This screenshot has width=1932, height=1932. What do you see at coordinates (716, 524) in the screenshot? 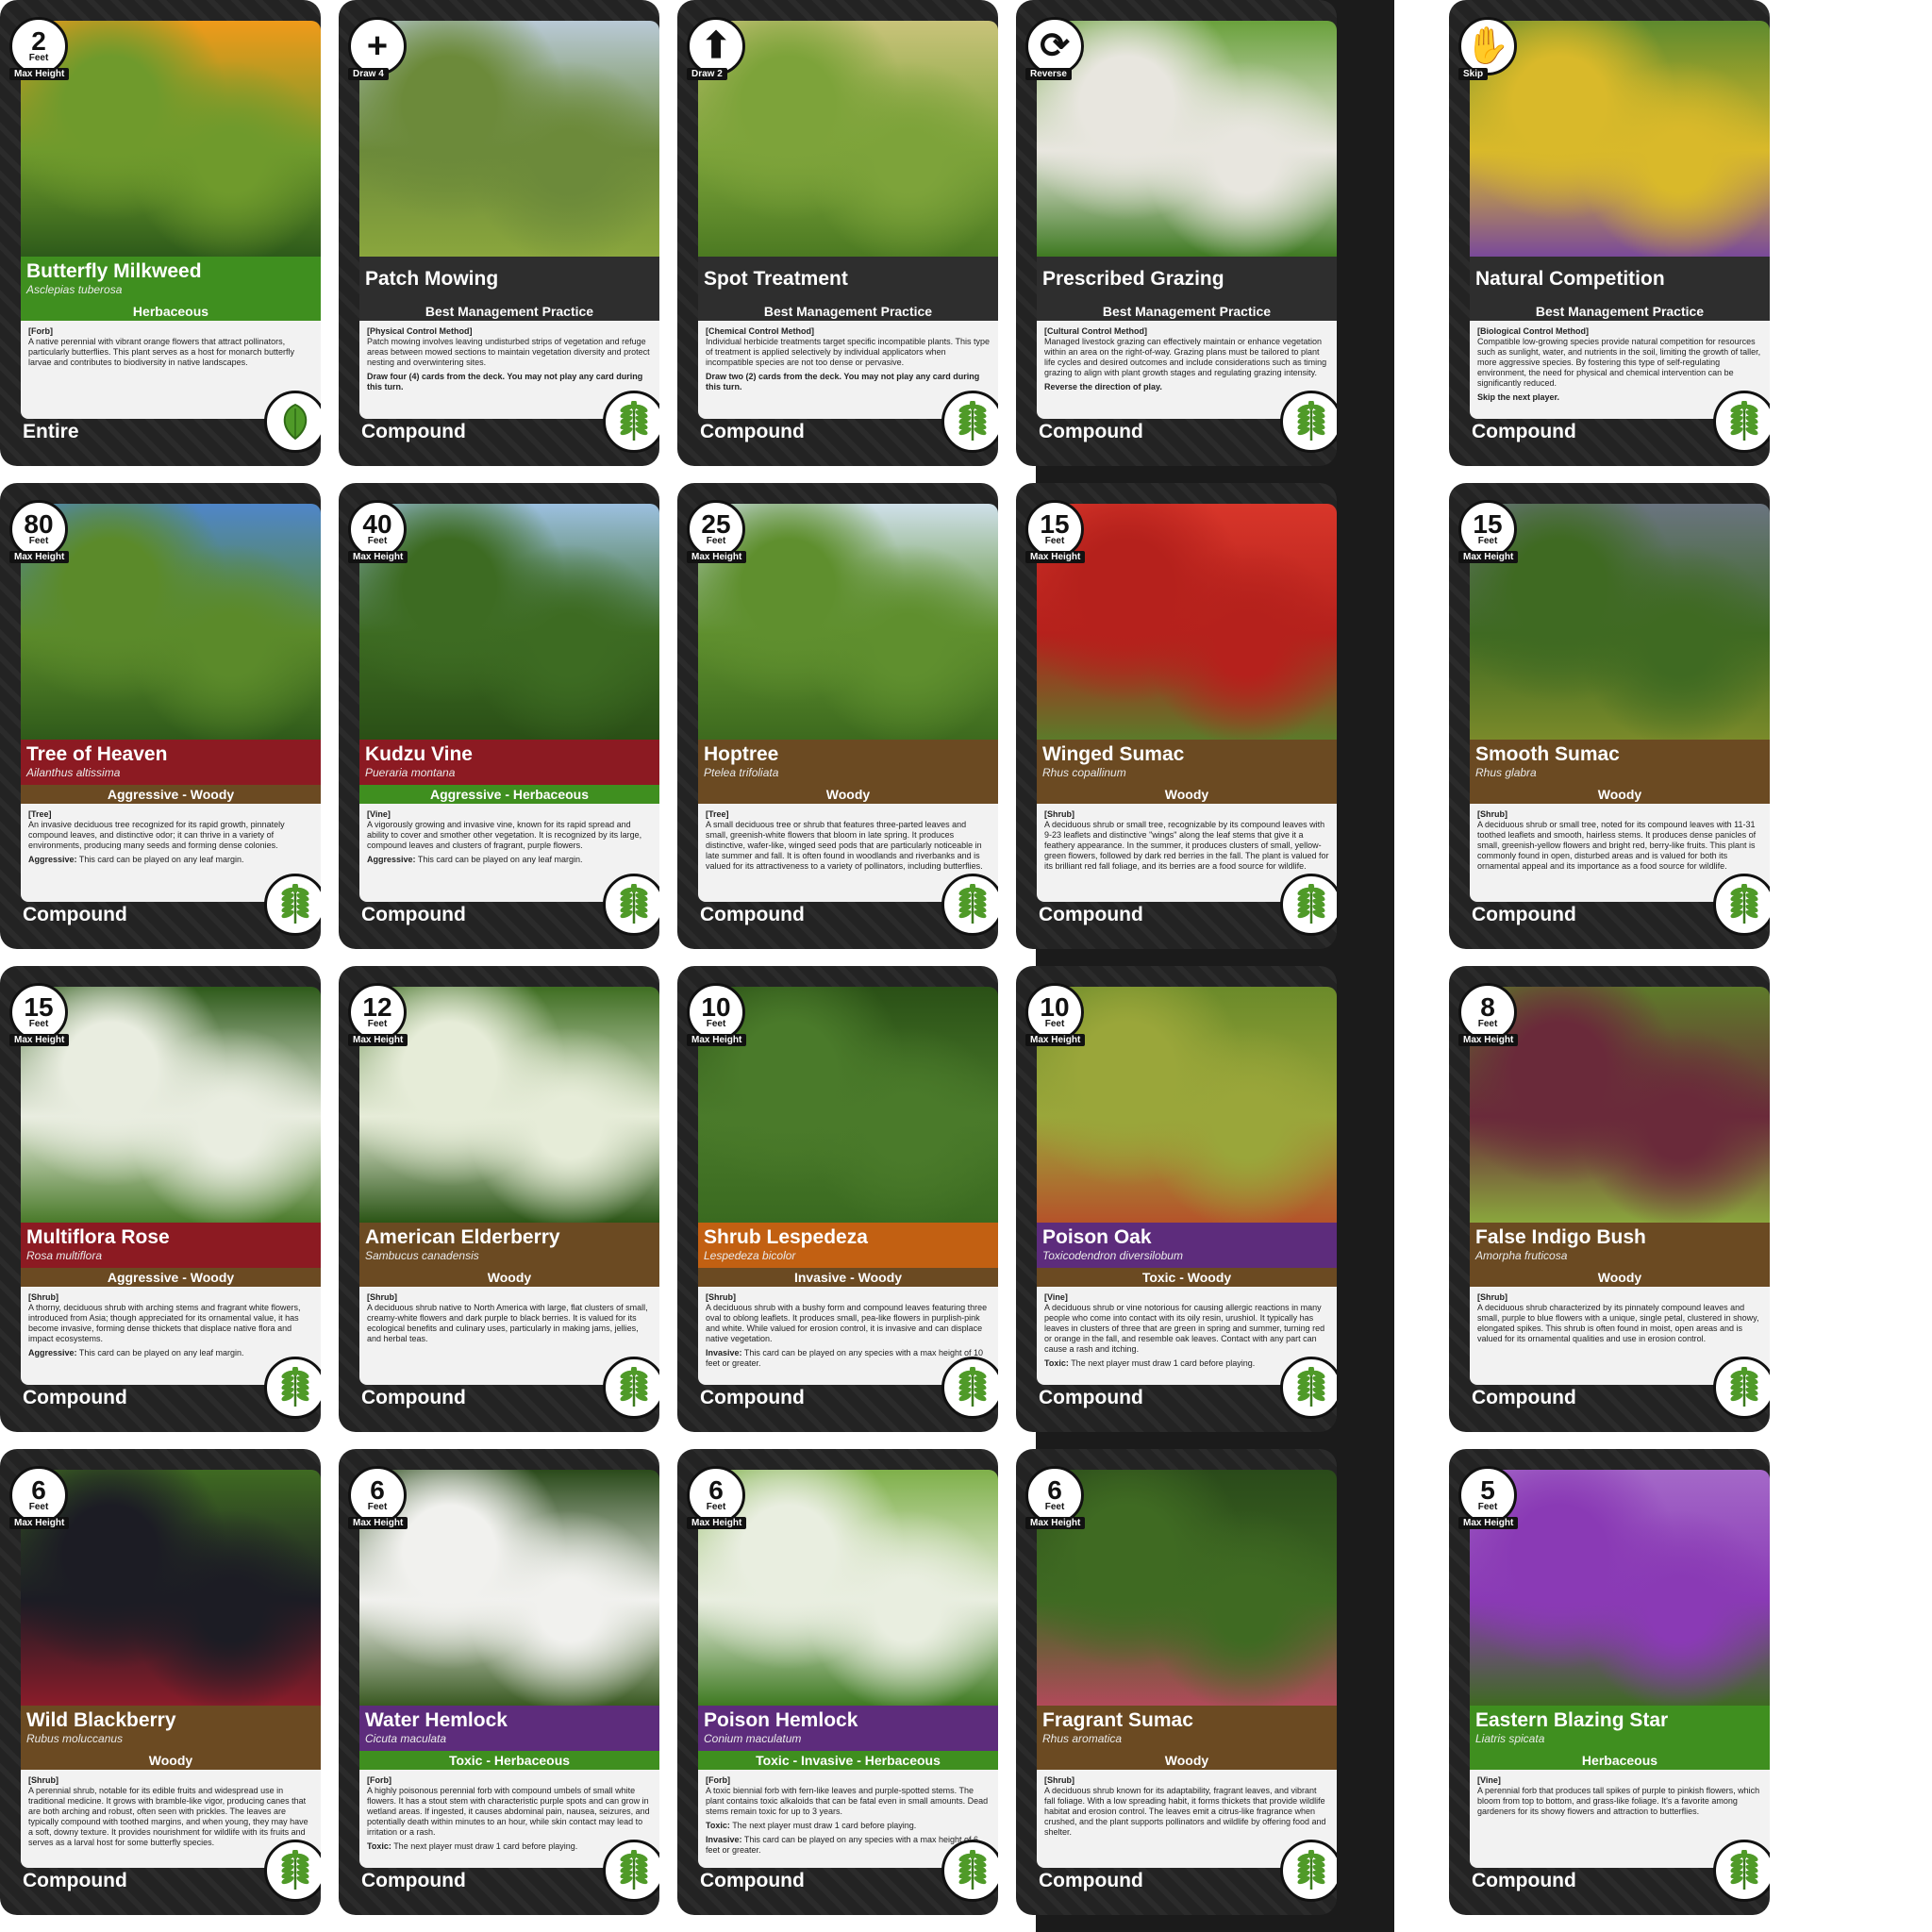
I see `height-value: 25` at bounding box center [716, 524].